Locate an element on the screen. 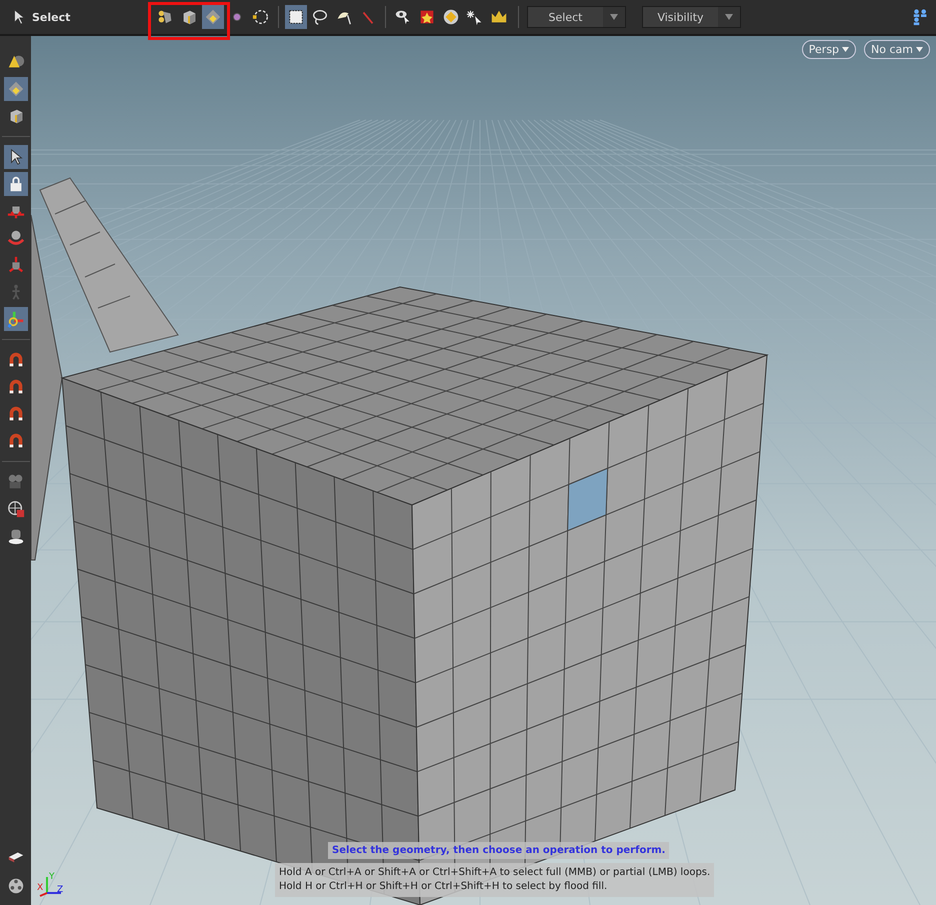  dropdown: Select is located at coordinates (576, 17).